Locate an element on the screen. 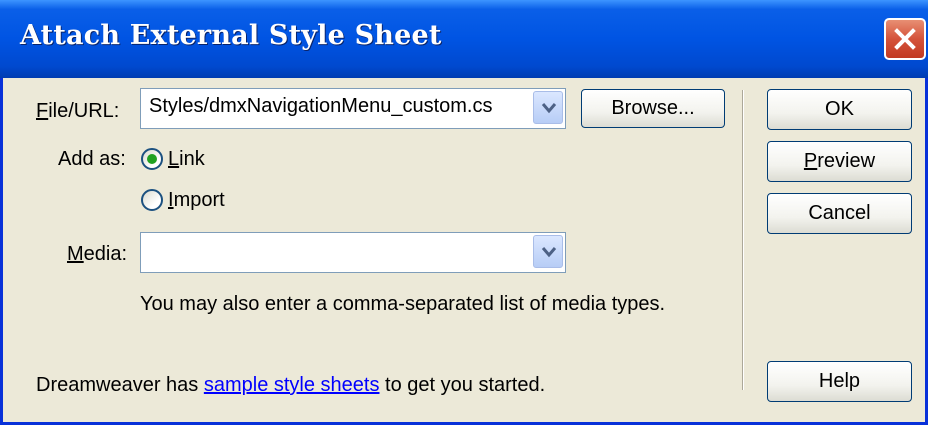 The height and width of the screenshot is (425, 928). media-label: Media: is located at coordinates (97, 254).